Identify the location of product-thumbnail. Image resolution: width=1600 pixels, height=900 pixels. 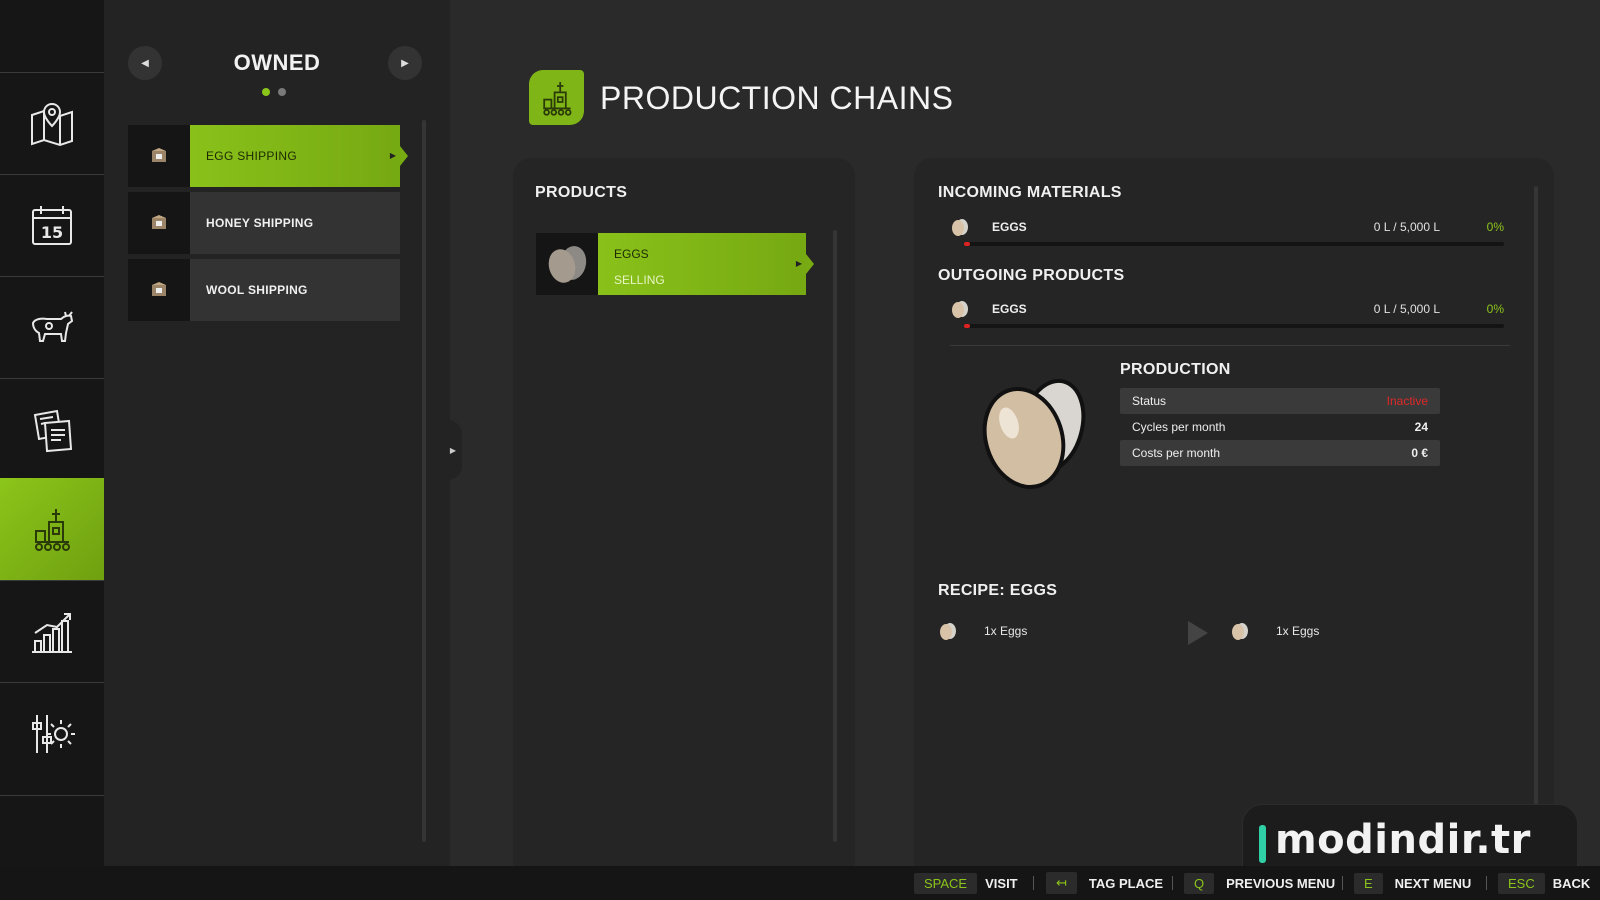
(567, 264).